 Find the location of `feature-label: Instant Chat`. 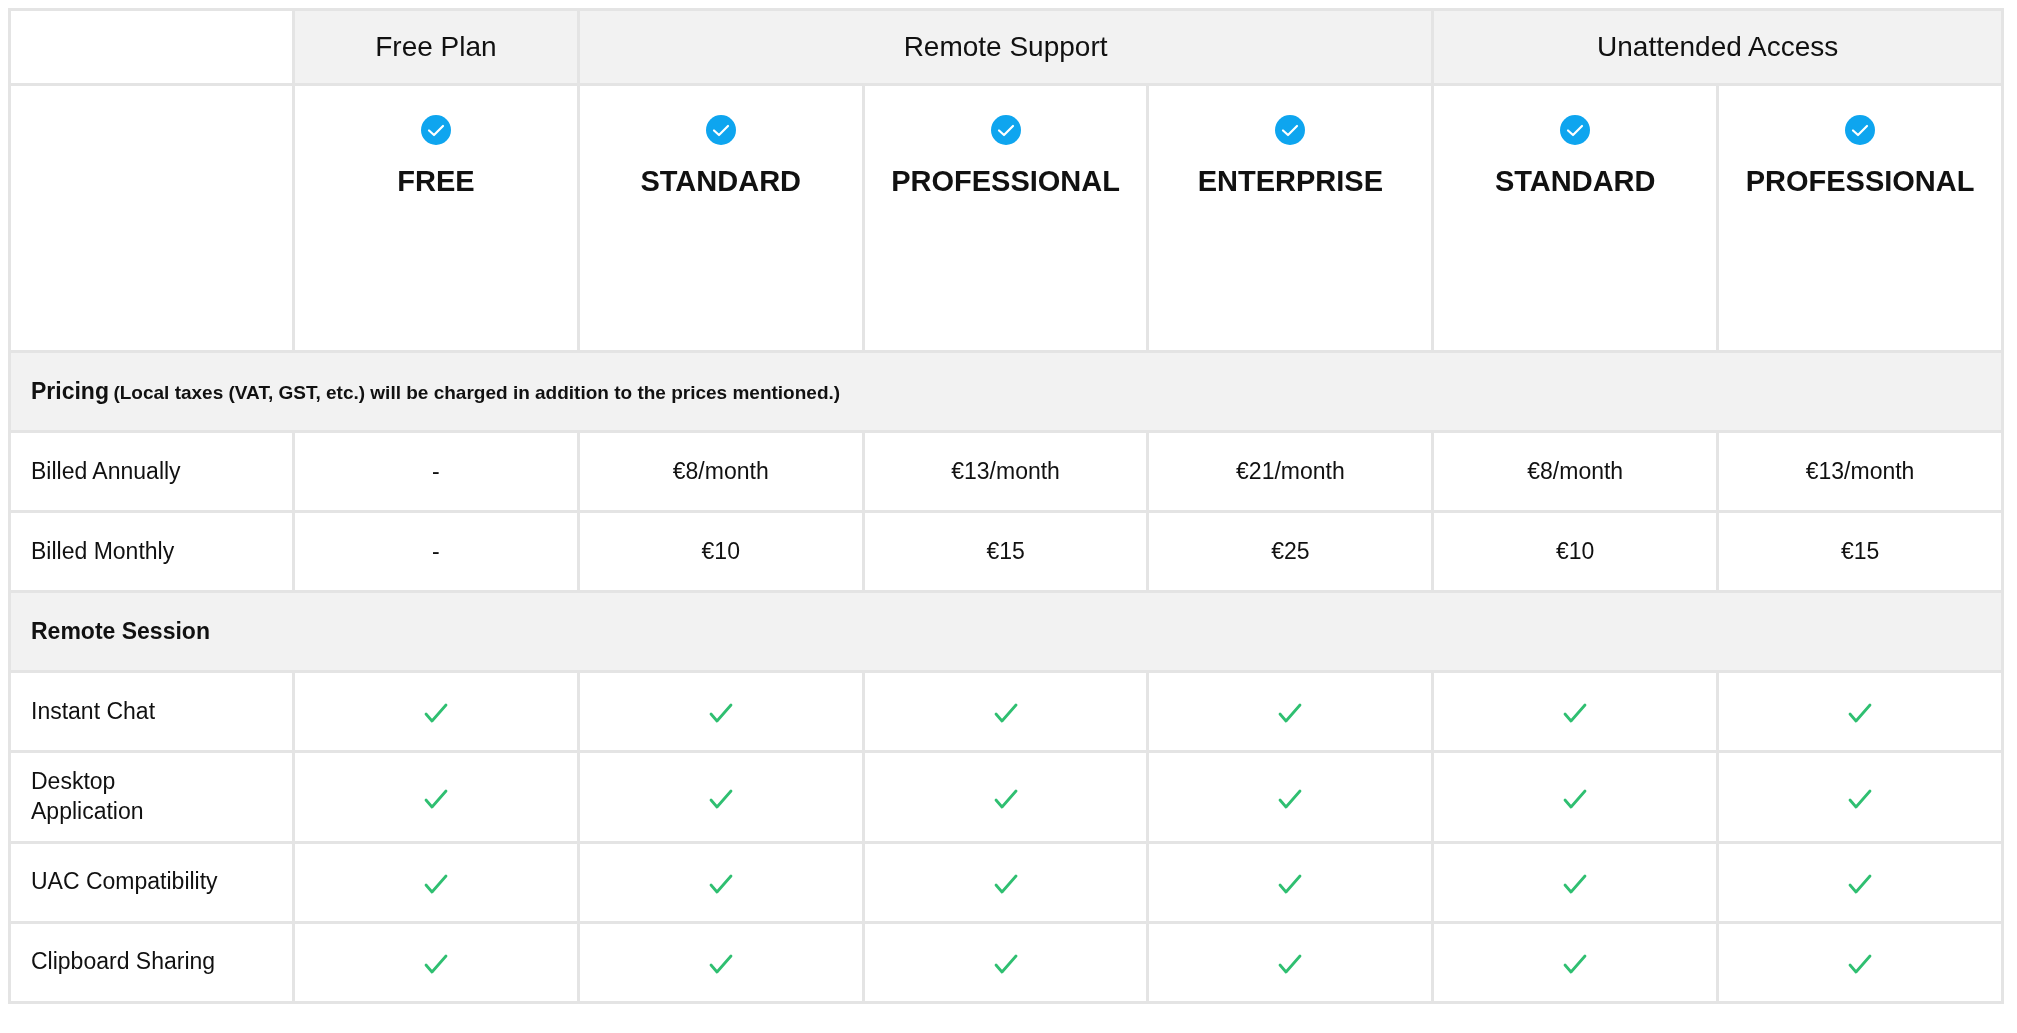

feature-label: Instant Chat is located at coordinates (151, 711).